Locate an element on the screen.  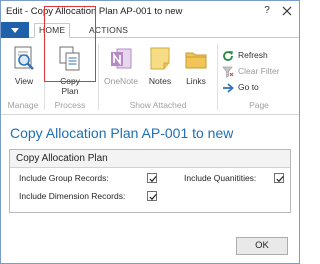
clear-filter-label: Clear Filter is located at coordinates (259, 71).